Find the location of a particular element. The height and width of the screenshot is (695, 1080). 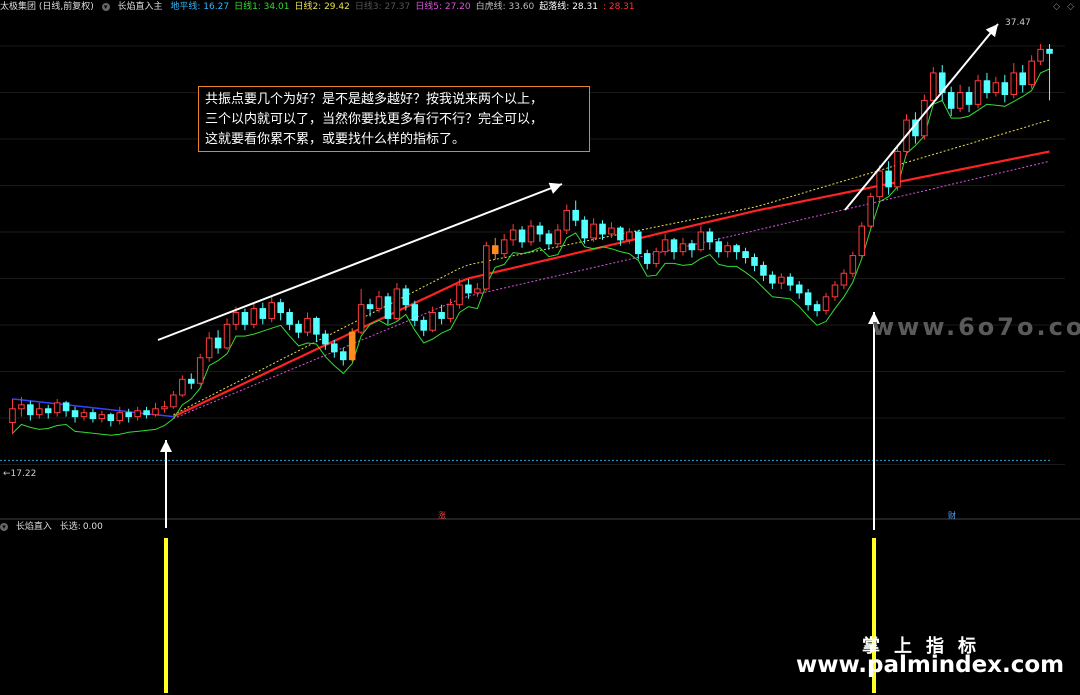

indicator-value: 日线3: 27.37 is located at coordinates (382, 7).